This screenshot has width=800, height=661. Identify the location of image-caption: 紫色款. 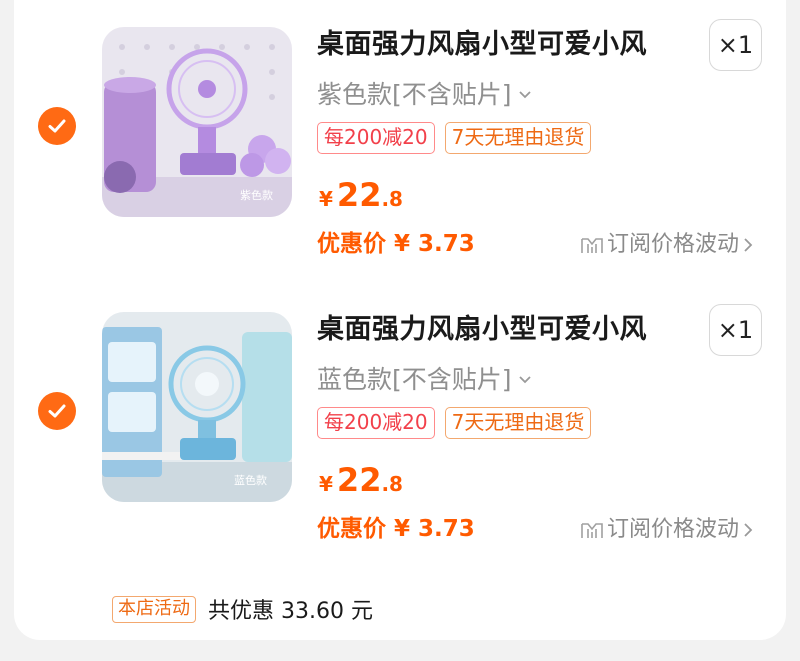
(256, 195).